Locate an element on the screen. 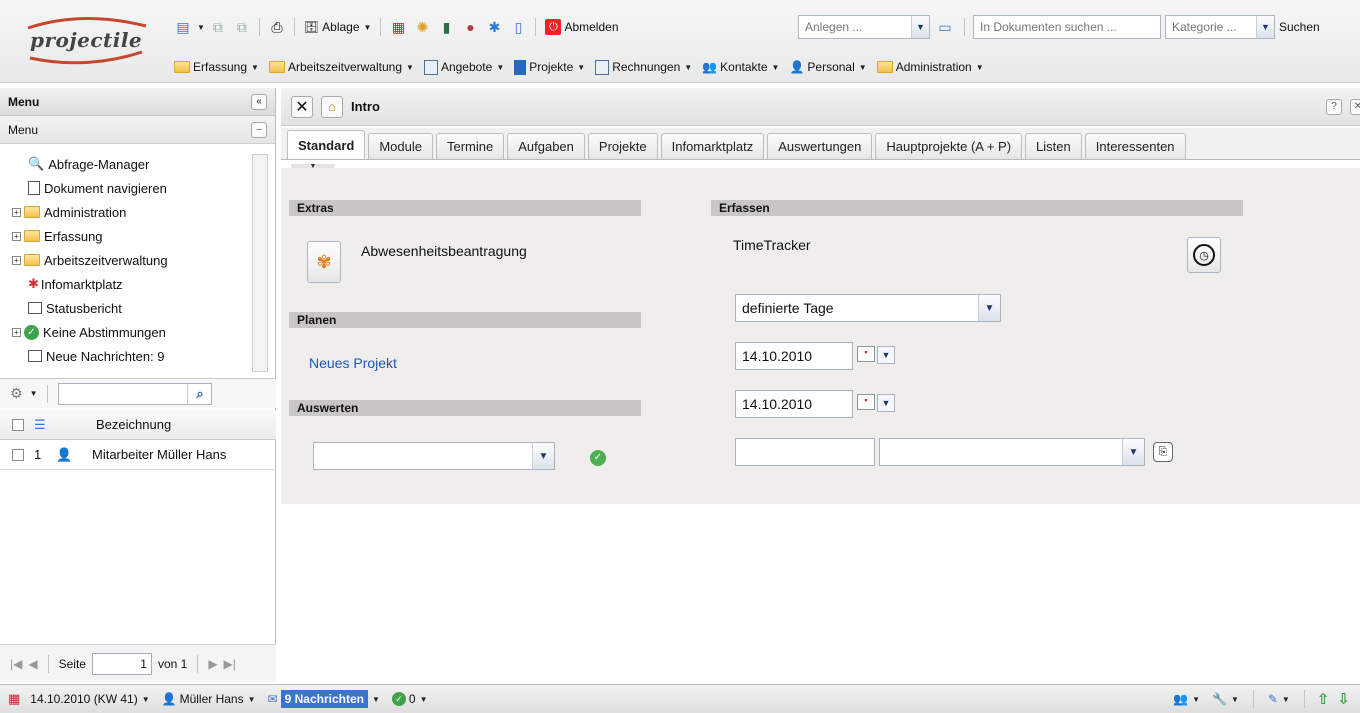 This screenshot has width=1360, height=713. tab-hauptprojekte: Hauptprojekte (A + P) is located at coordinates (949, 146).